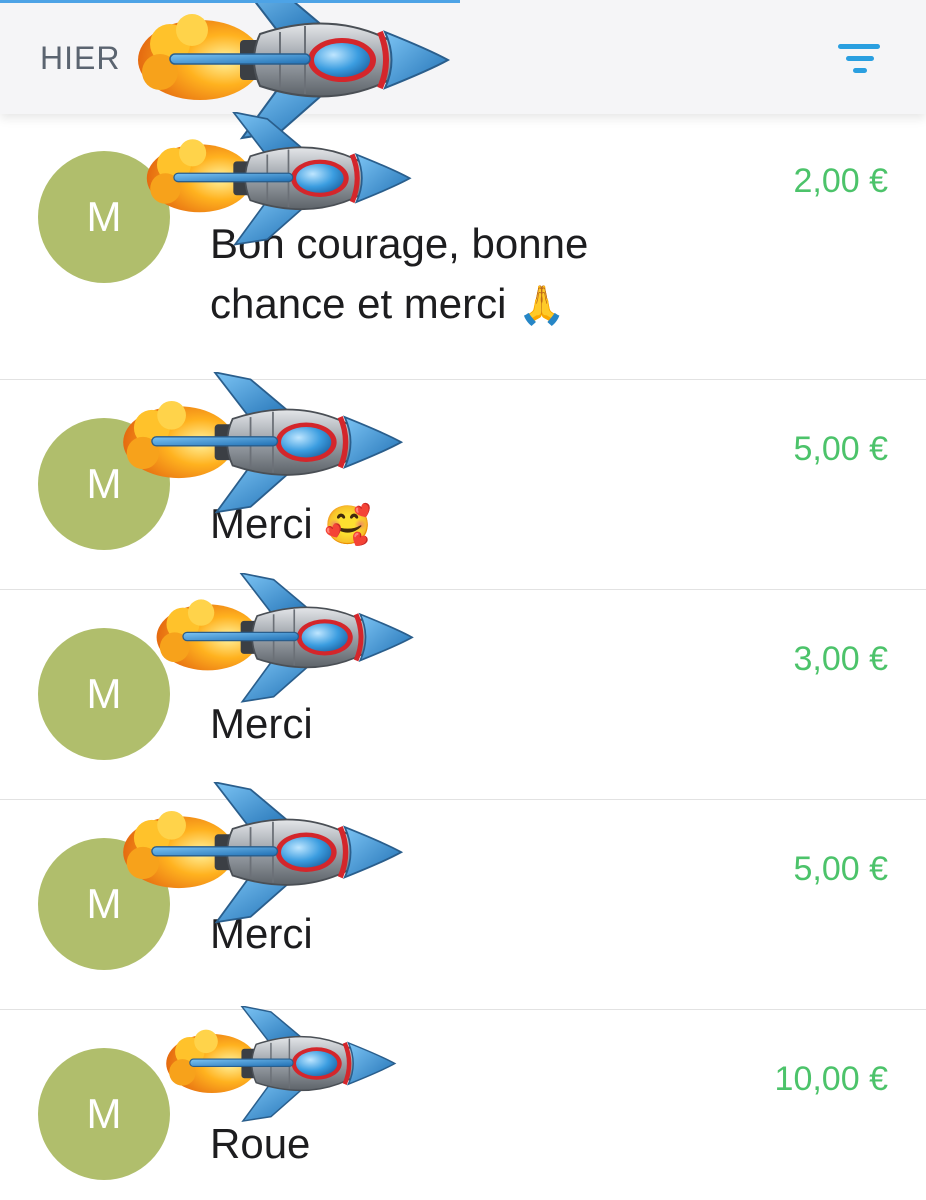 The height and width of the screenshot is (1200, 926). What do you see at coordinates (542, 305) in the screenshot?
I see `folded-hands-emoji: 🙏` at bounding box center [542, 305].